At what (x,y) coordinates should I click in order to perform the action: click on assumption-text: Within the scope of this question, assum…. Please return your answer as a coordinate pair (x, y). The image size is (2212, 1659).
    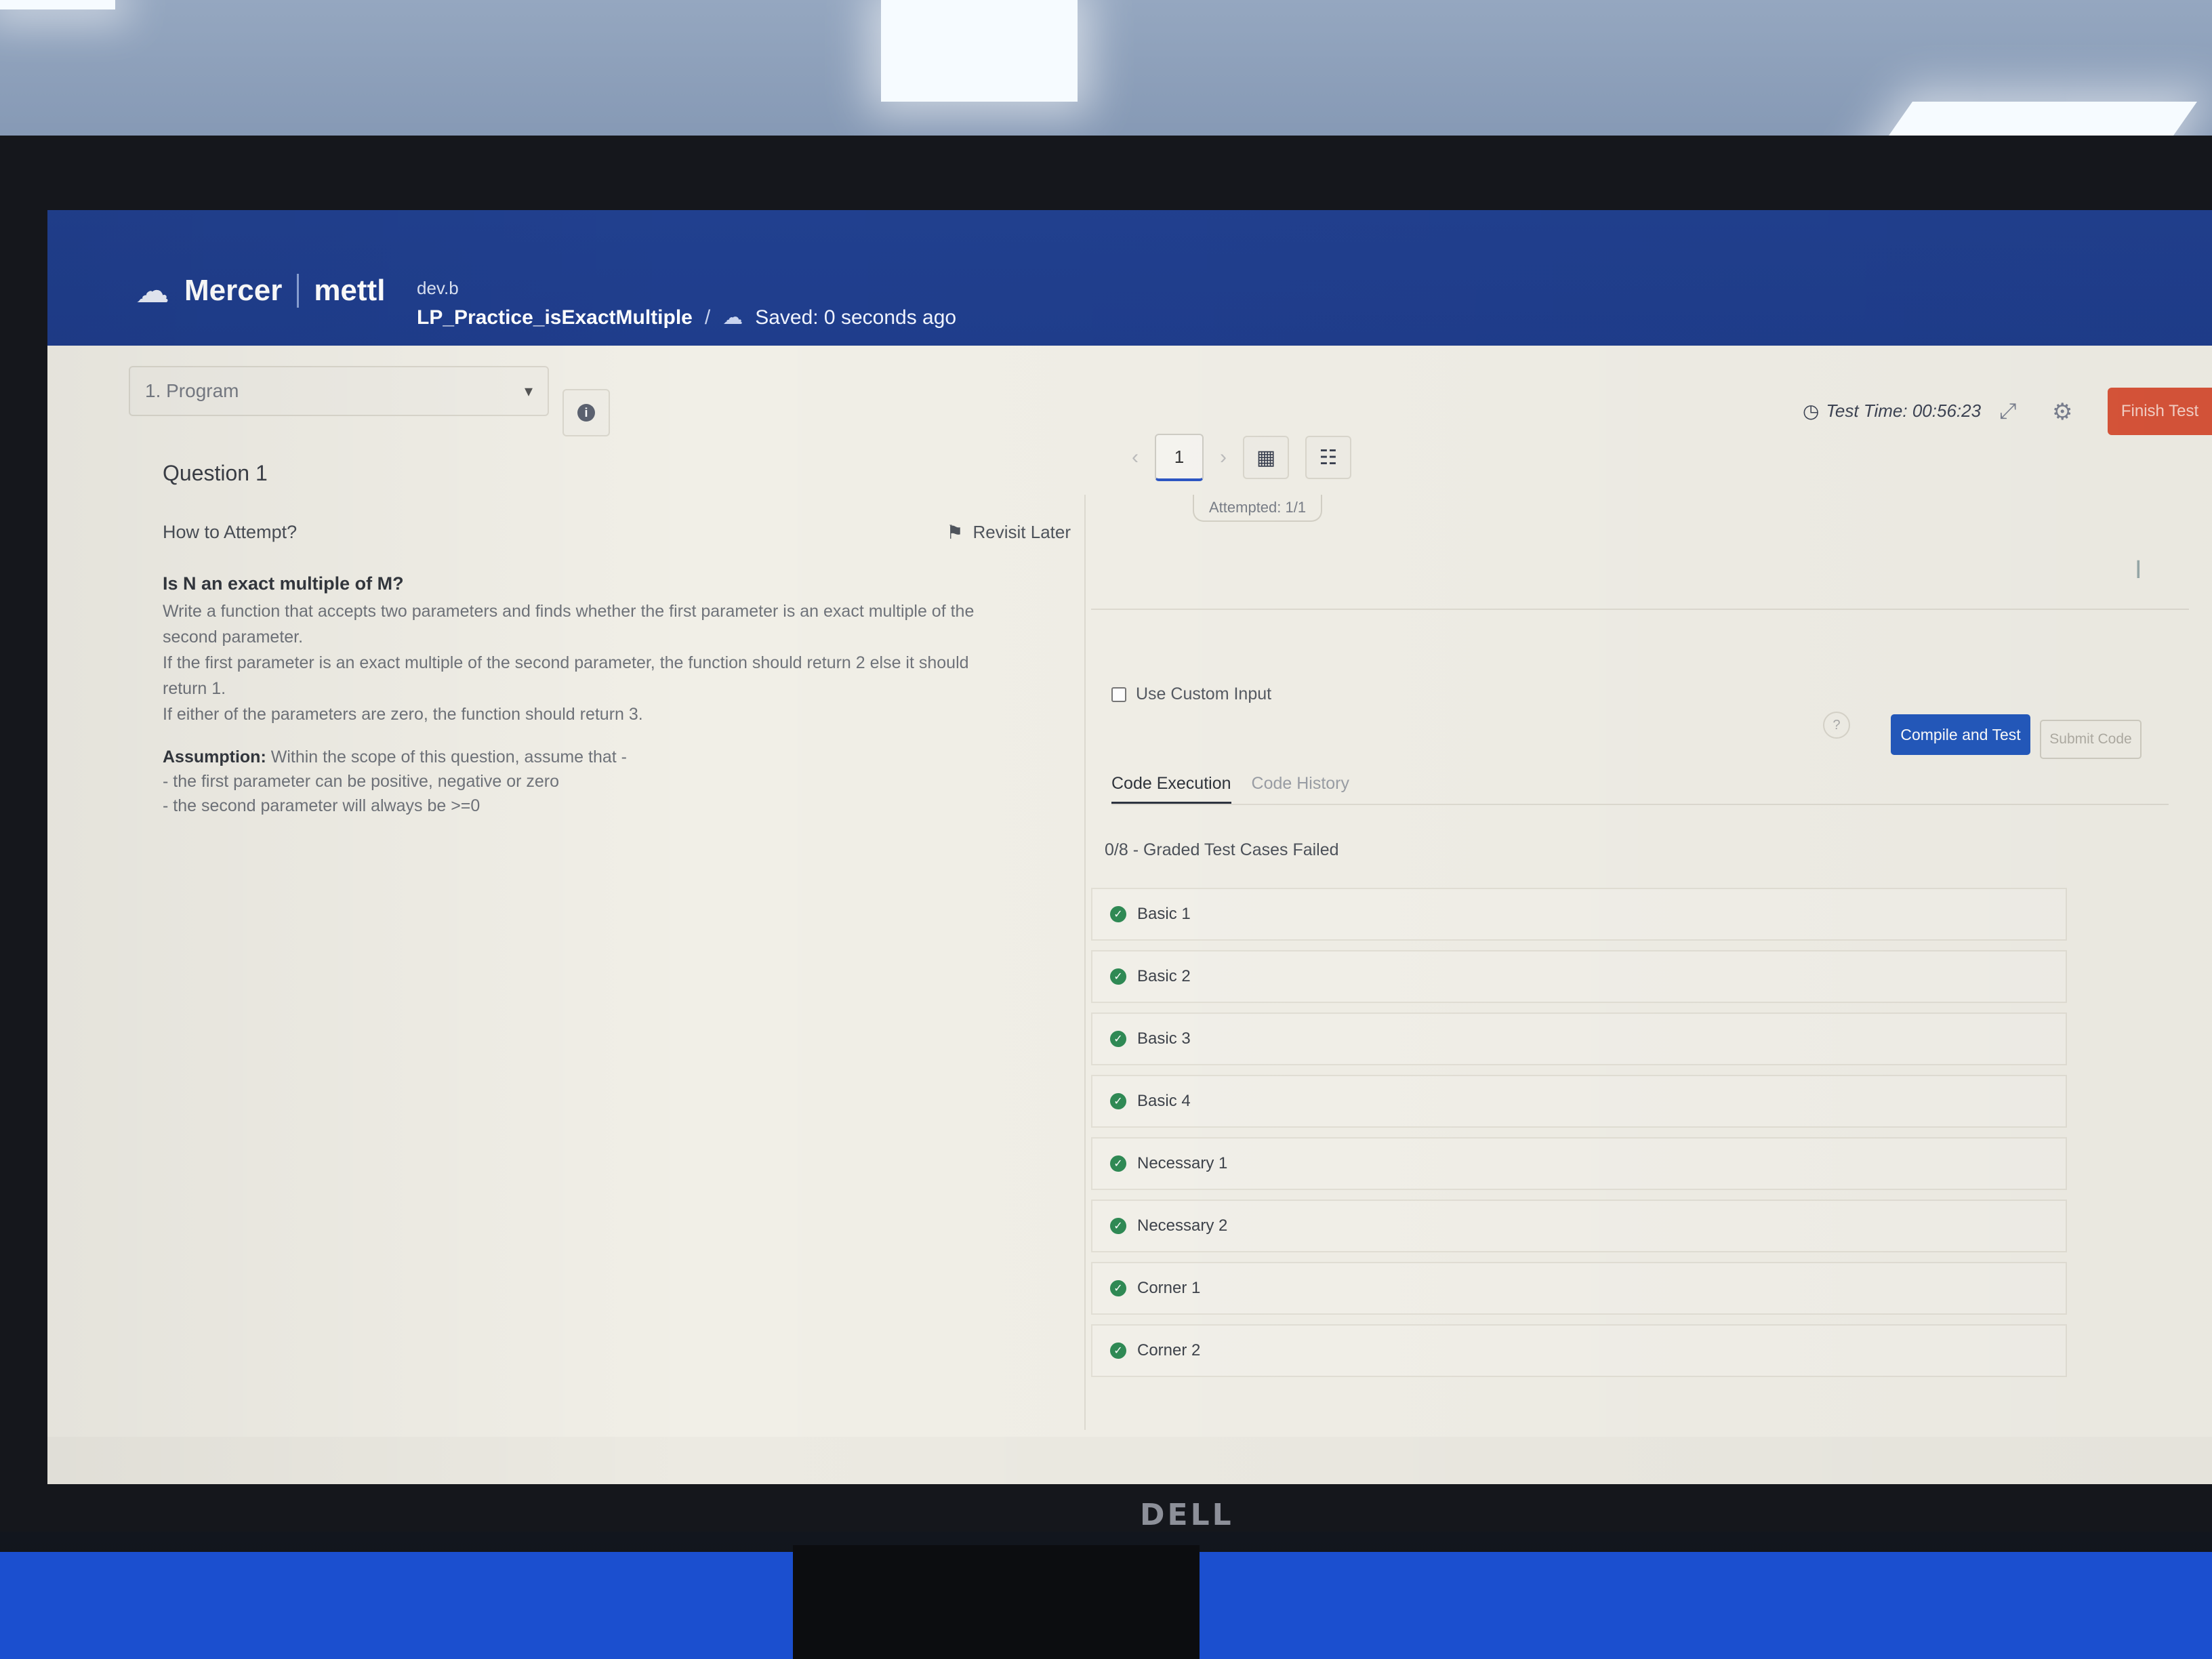
    Looking at the image, I should click on (447, 756).